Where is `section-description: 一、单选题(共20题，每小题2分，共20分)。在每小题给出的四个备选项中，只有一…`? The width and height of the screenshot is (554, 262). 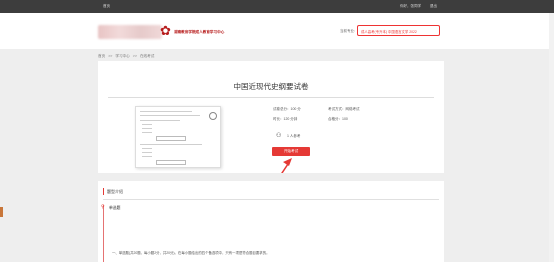
section-description: 一、单选题(共20题，每小题2分，共20分)。在每小题给出的四个备选项中，只有一… is located at coordinates (191, 253).